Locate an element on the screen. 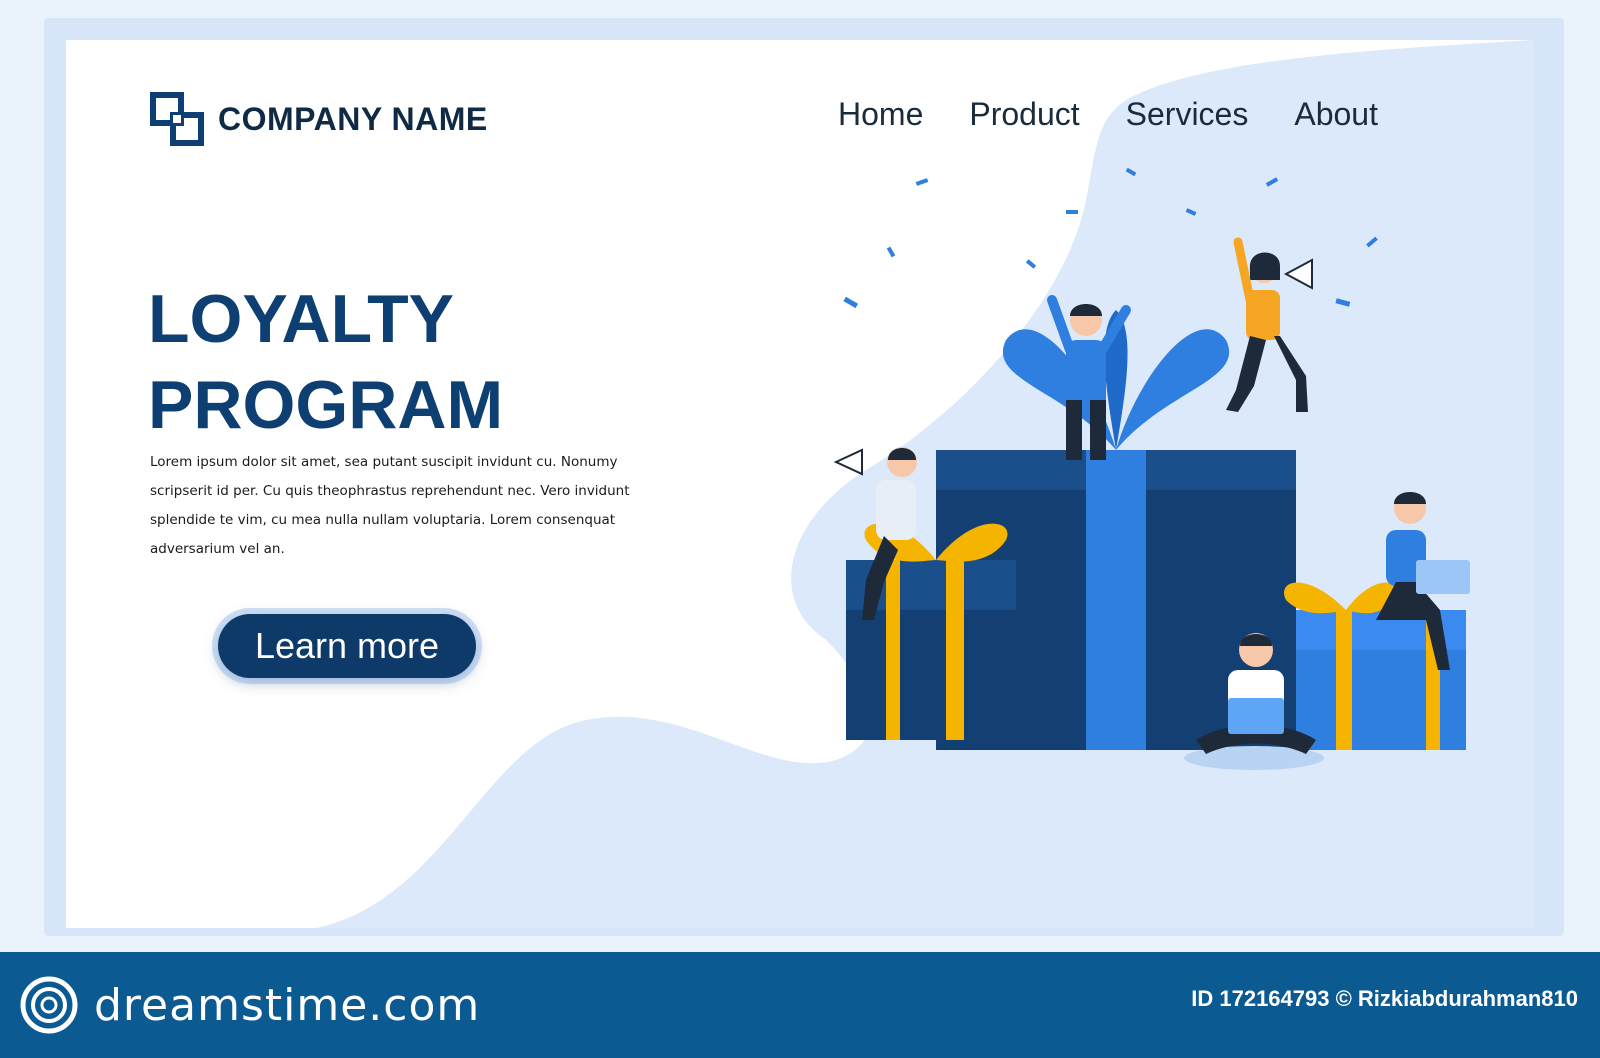 The width and height of the screenshot is (1600, 1058). dreamstime-logo-icon is located at coordinates (49, 1005).